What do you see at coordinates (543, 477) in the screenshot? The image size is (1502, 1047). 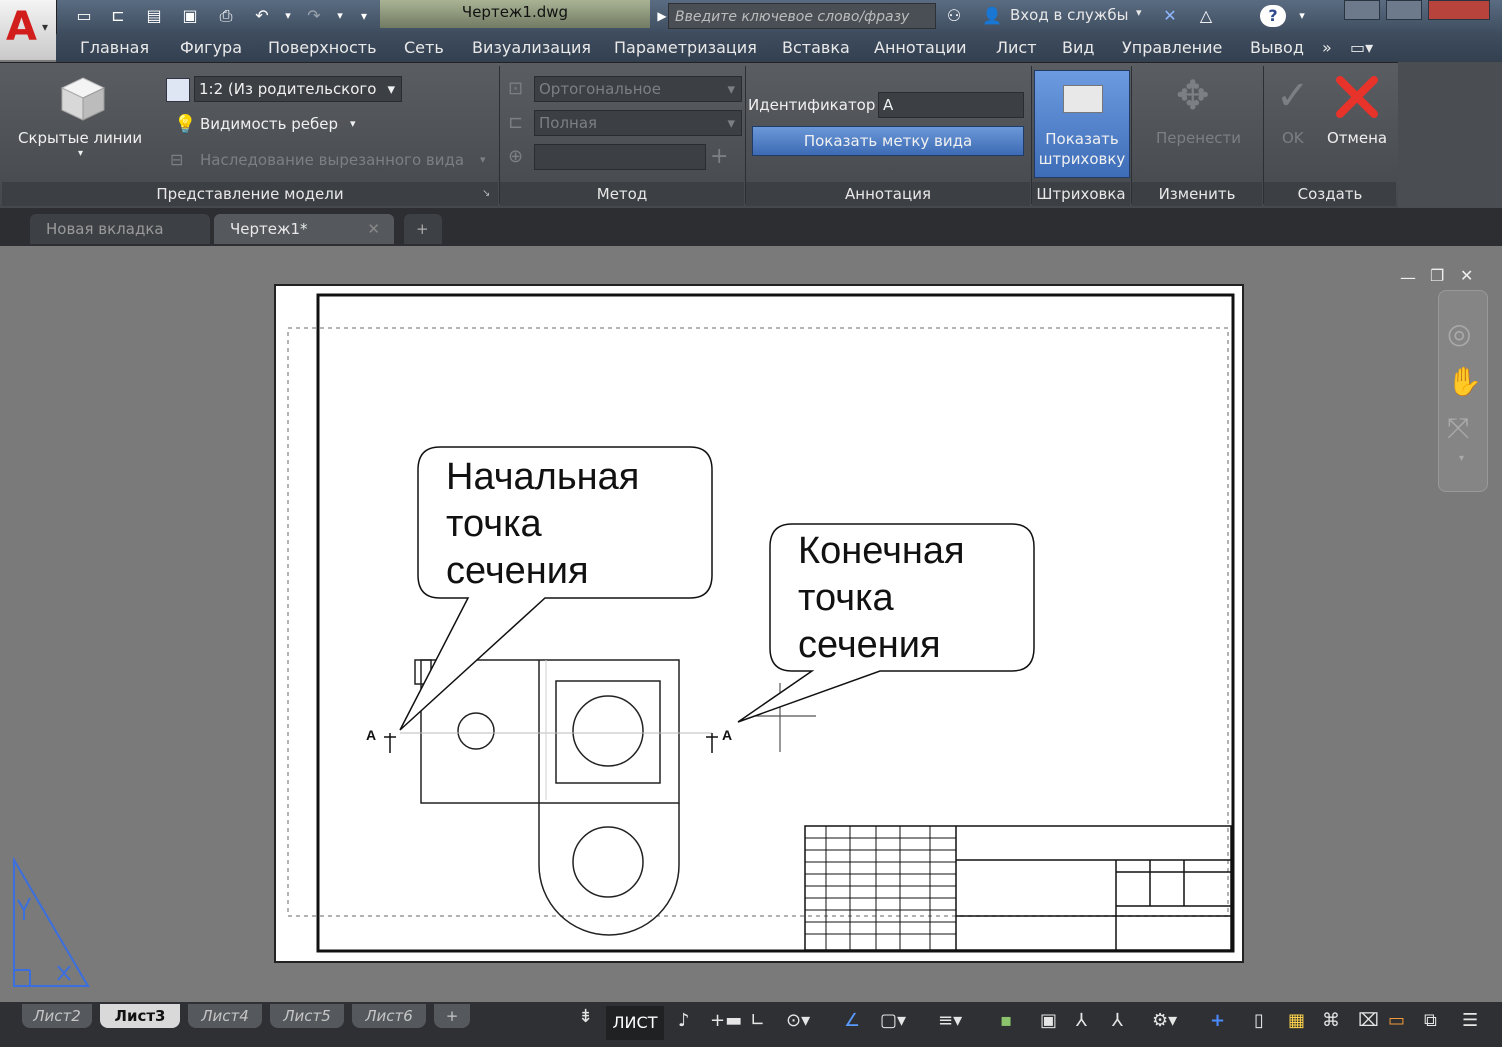 I see `callout-start-line-1: Начальная` at bounding box center [543, 477].